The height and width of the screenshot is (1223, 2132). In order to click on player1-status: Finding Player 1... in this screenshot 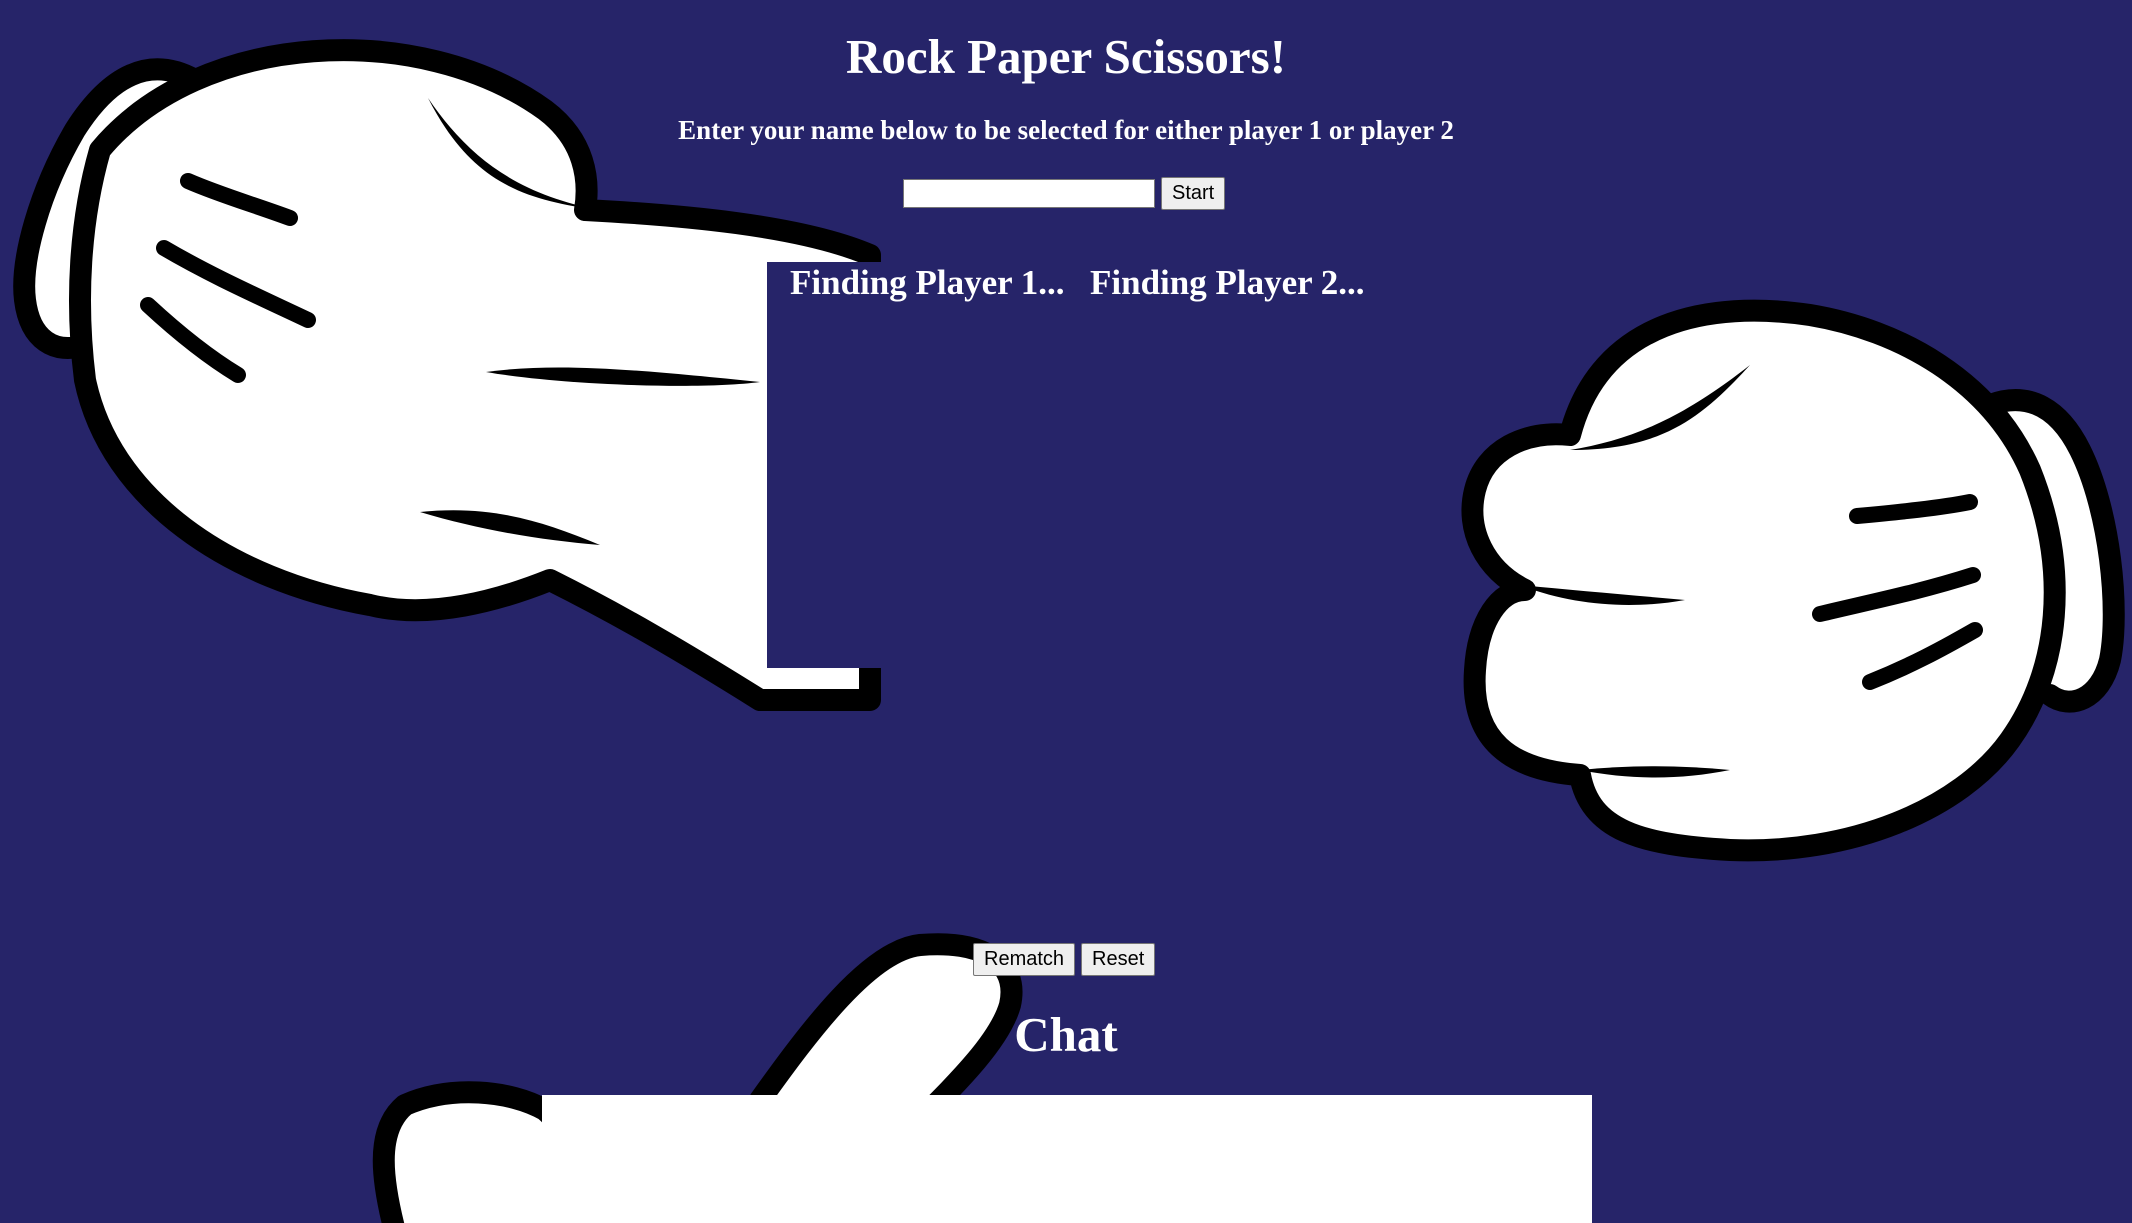, I will do `click(927, 282)`.